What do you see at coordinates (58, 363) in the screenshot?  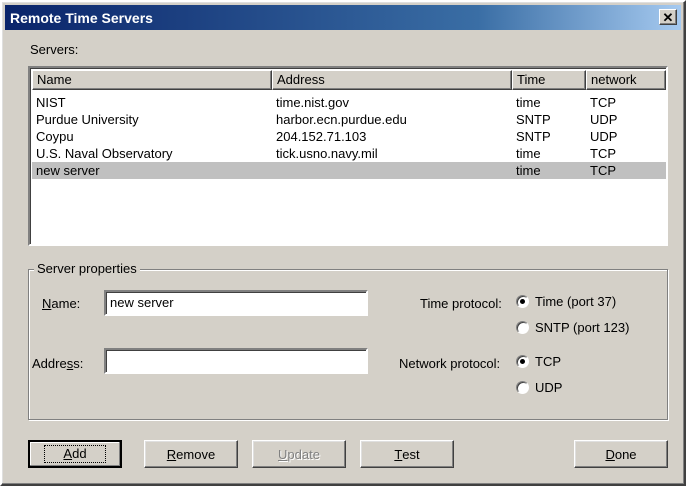 I see `address-label: Address:` at bounding box center [58, 363].